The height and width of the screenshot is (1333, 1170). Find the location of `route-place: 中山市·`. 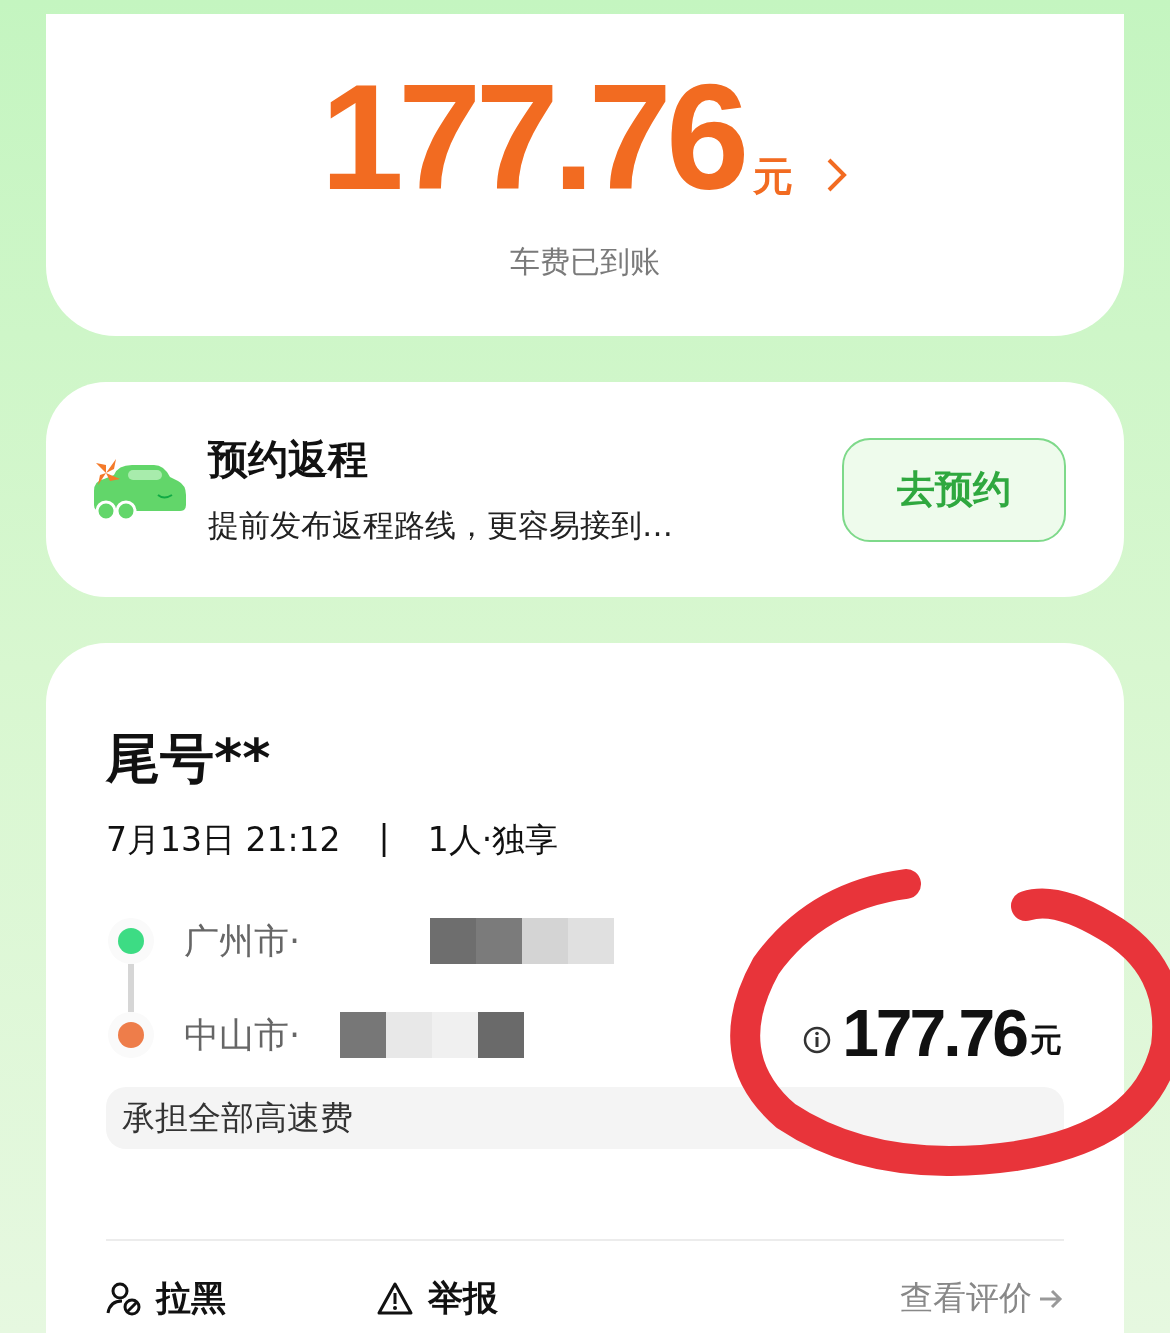

route-place: 中山市· is located at coordinates (242, 1035).